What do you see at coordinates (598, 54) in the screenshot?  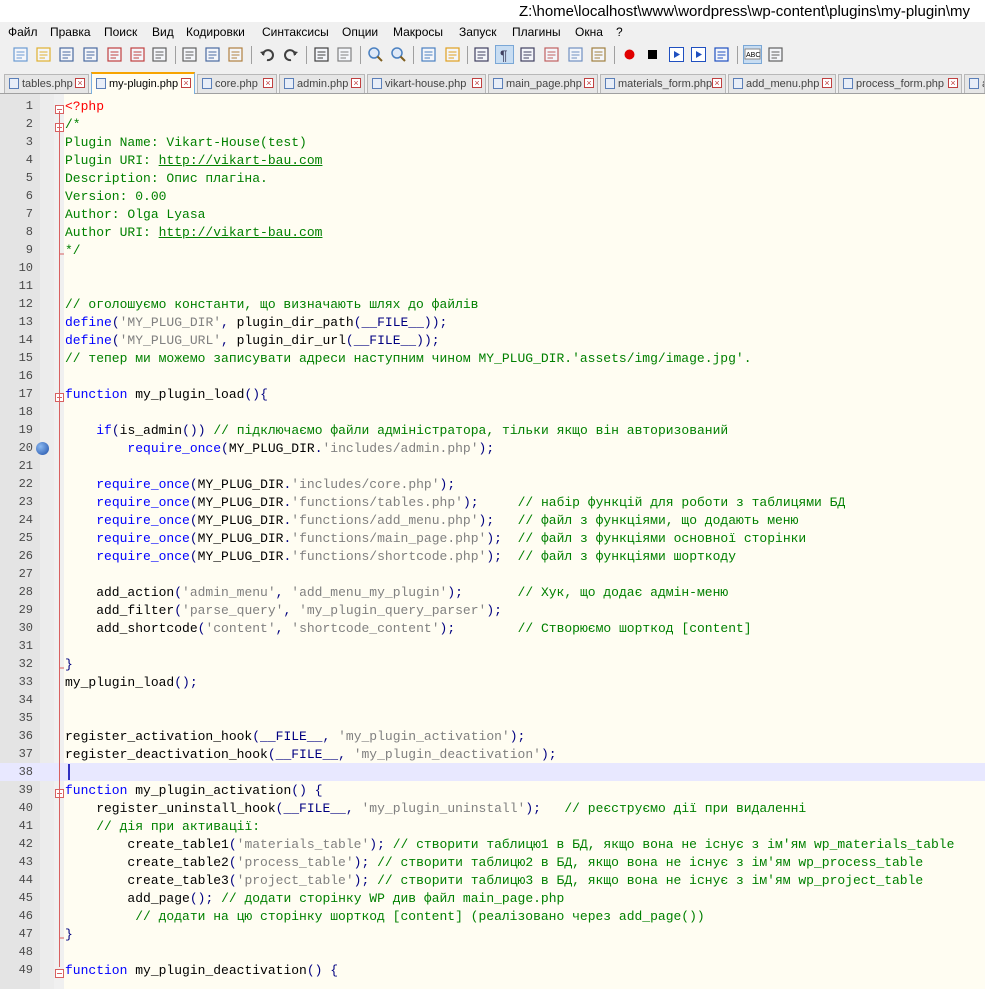 I see `function-list-icon` at bounding box center [598, 54].